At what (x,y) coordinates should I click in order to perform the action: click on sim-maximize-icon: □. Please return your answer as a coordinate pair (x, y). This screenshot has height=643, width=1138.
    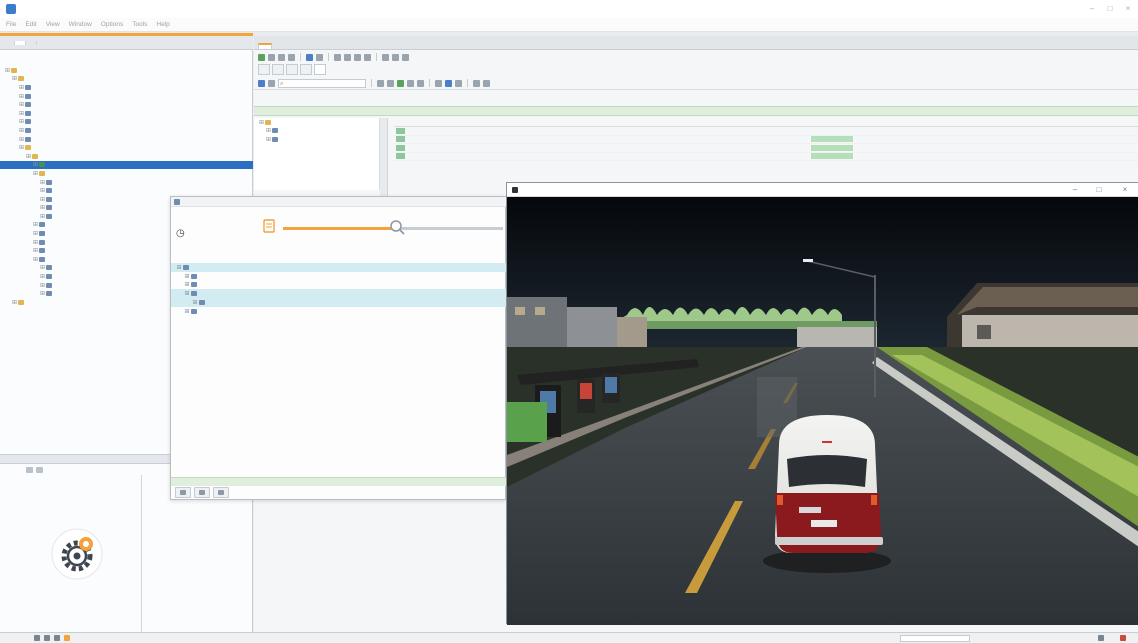
    Looking at the image, I should click on (1099, 190).